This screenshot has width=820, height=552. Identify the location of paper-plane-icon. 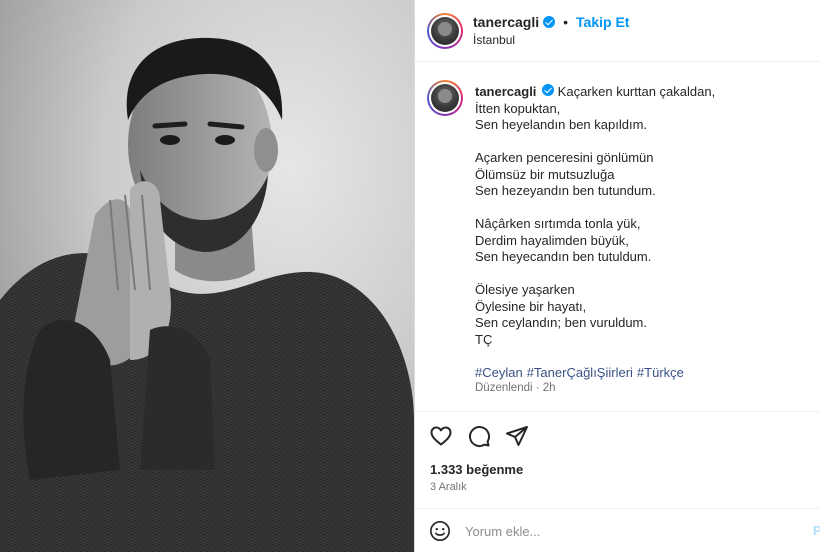
(517, 436).